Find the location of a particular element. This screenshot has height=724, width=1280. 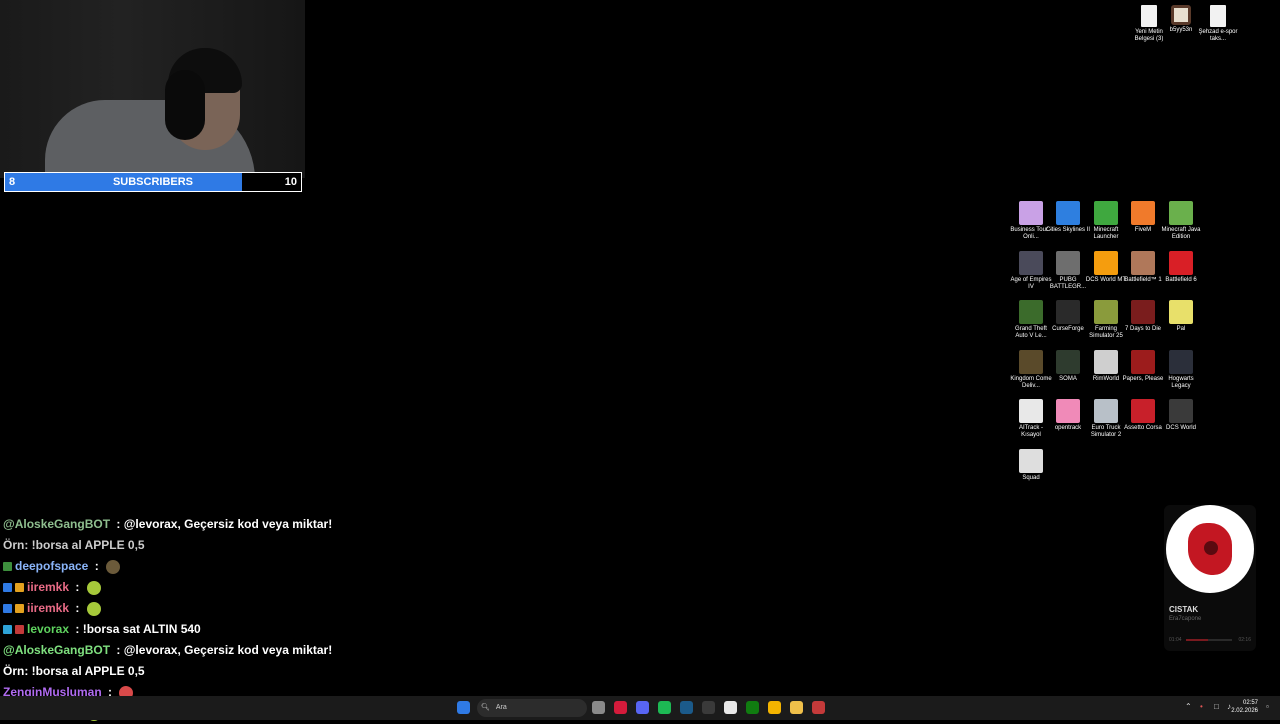

7-days-to-die-icon is located at coordinates (1143, 312).